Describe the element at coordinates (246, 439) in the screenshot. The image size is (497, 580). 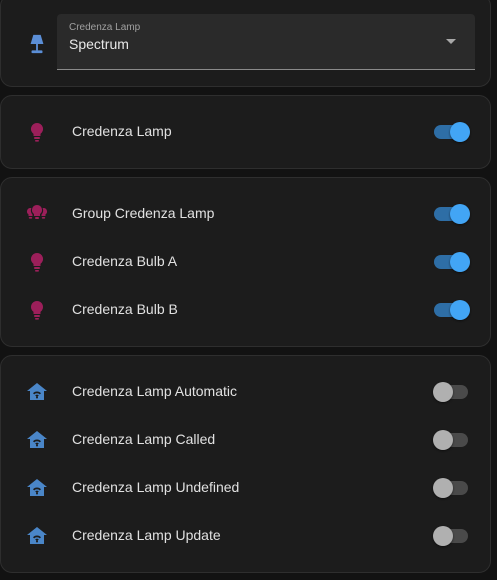
I see `entity-row: Credenza Lamp Called` at that location.